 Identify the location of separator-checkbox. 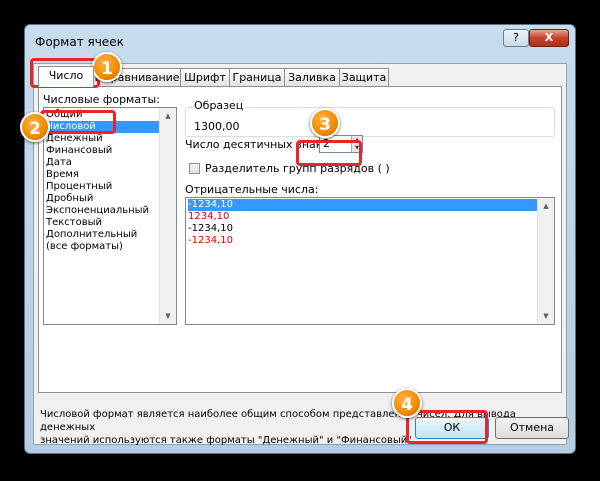
(194, 168).